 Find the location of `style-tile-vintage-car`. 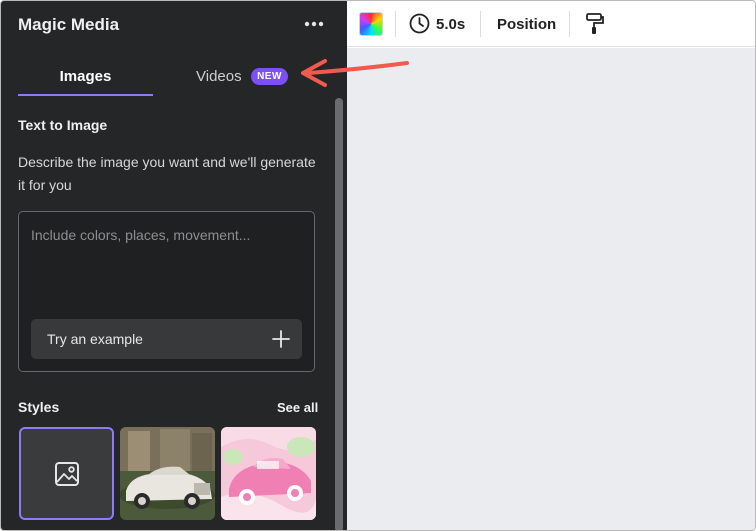

style-tile-vintage-car is located at coordinates (167, 473).